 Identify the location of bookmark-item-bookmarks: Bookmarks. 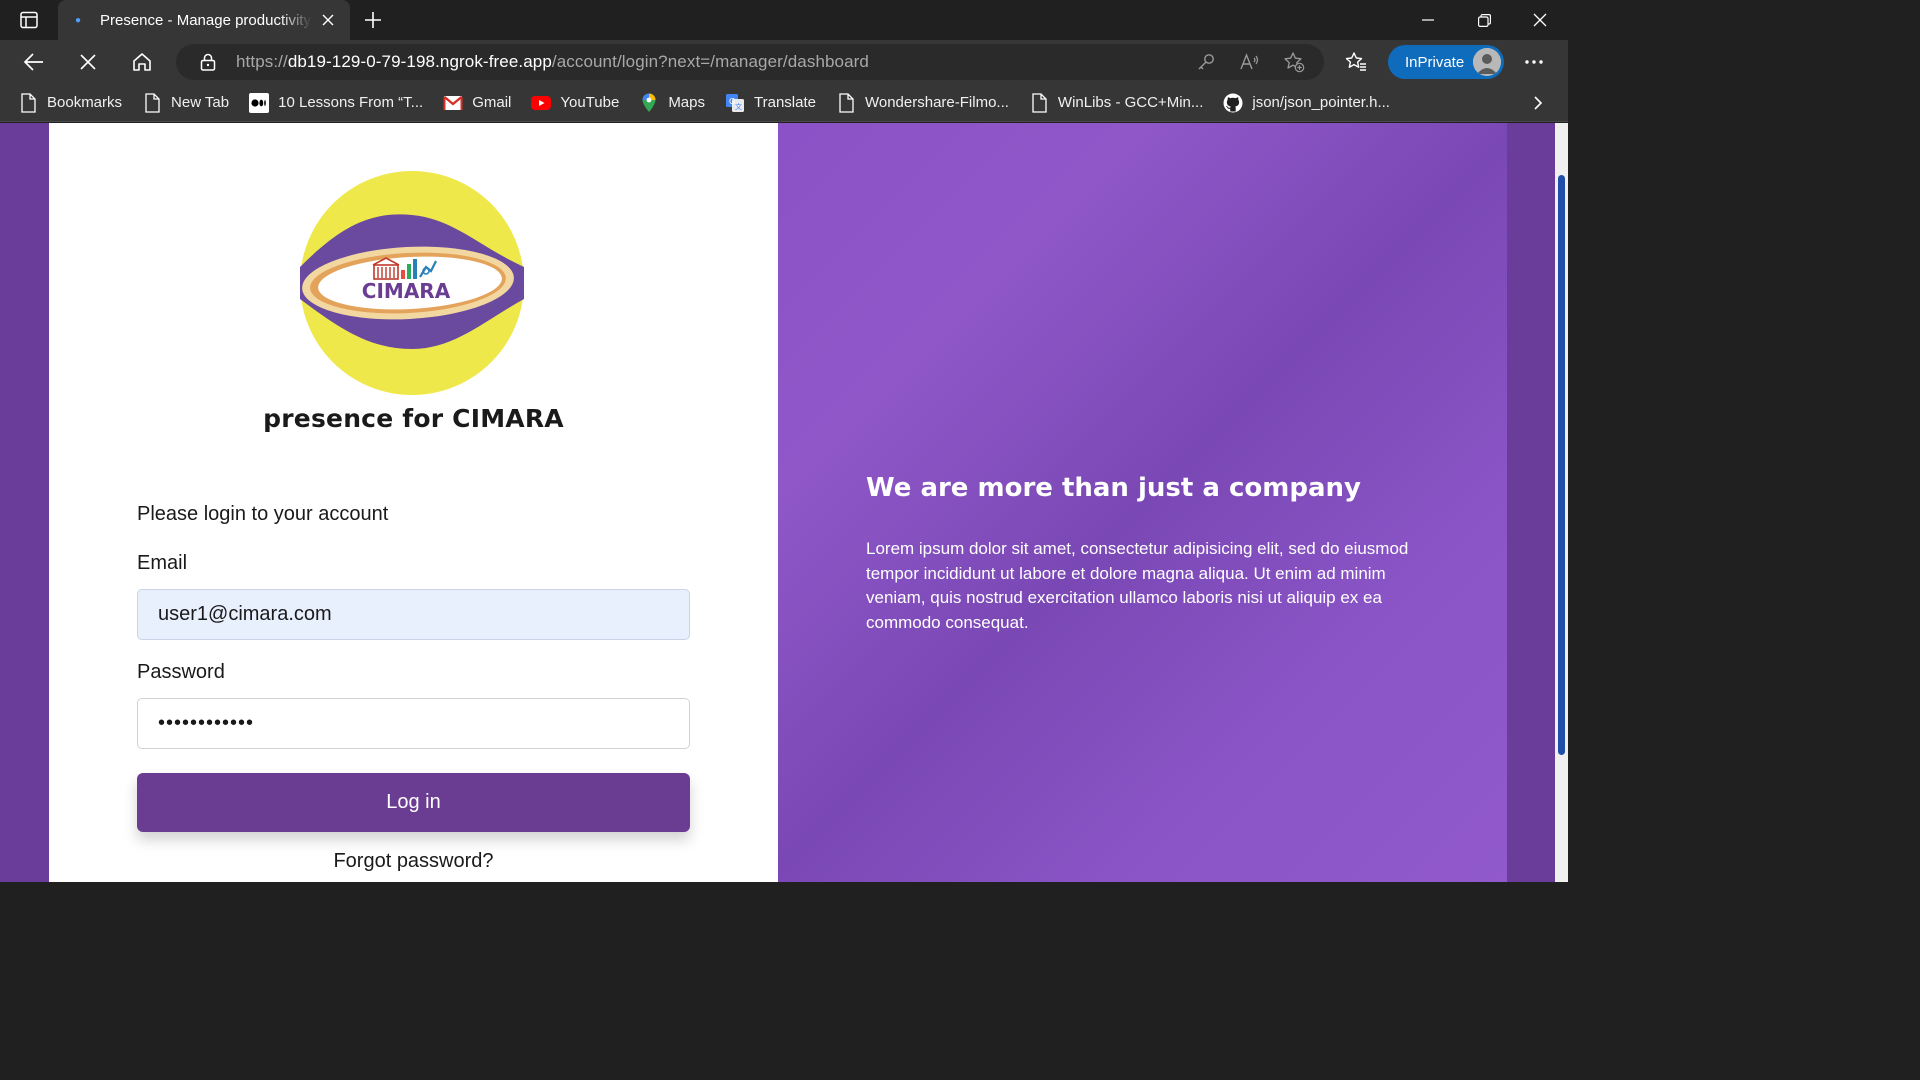
(70, 102).